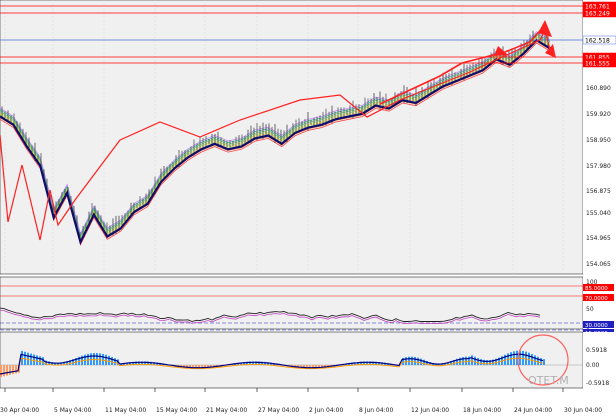  I want to click on macd-panel: OTET.M, so click(292, 360).